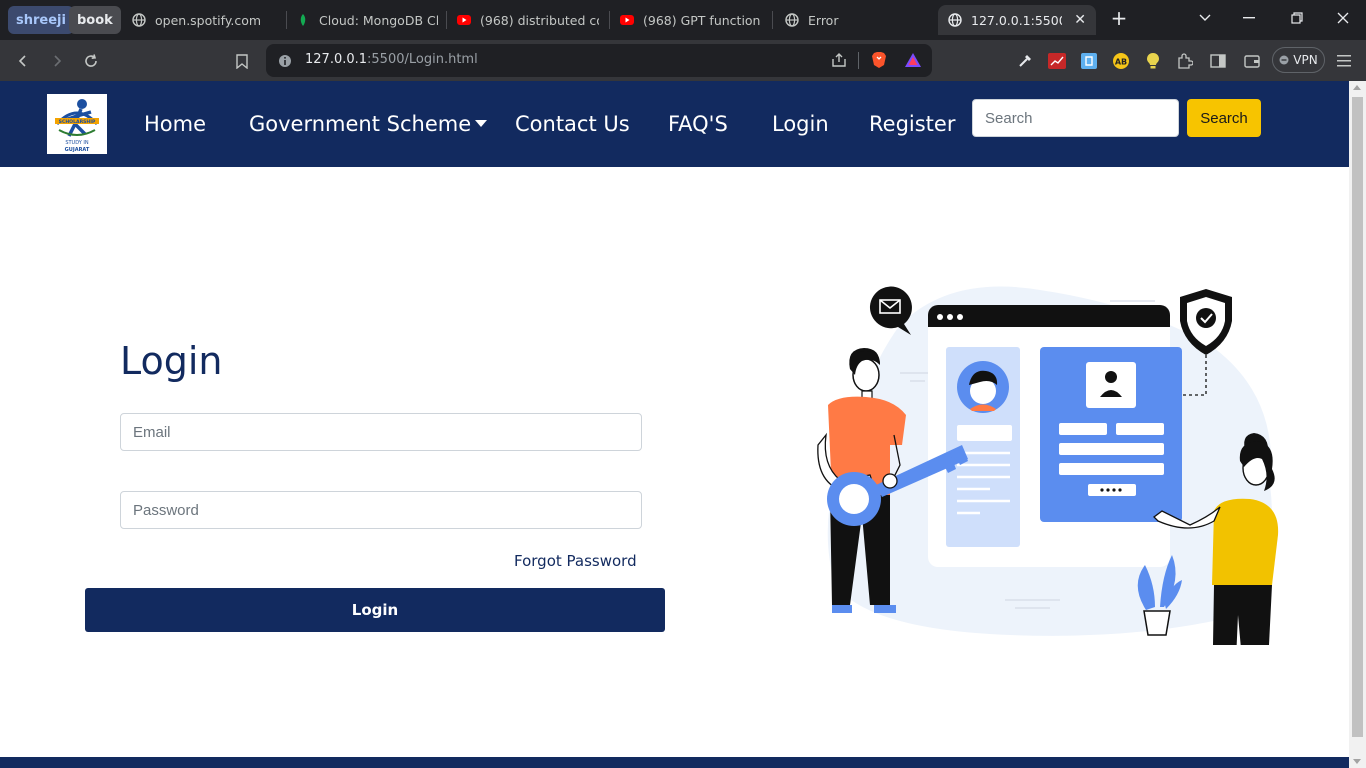 This screenshot has height=768, width=1366. Describe the element at coordinates (1305, 60) in the screenshot. I see `vpn-label: VPN` at that location.